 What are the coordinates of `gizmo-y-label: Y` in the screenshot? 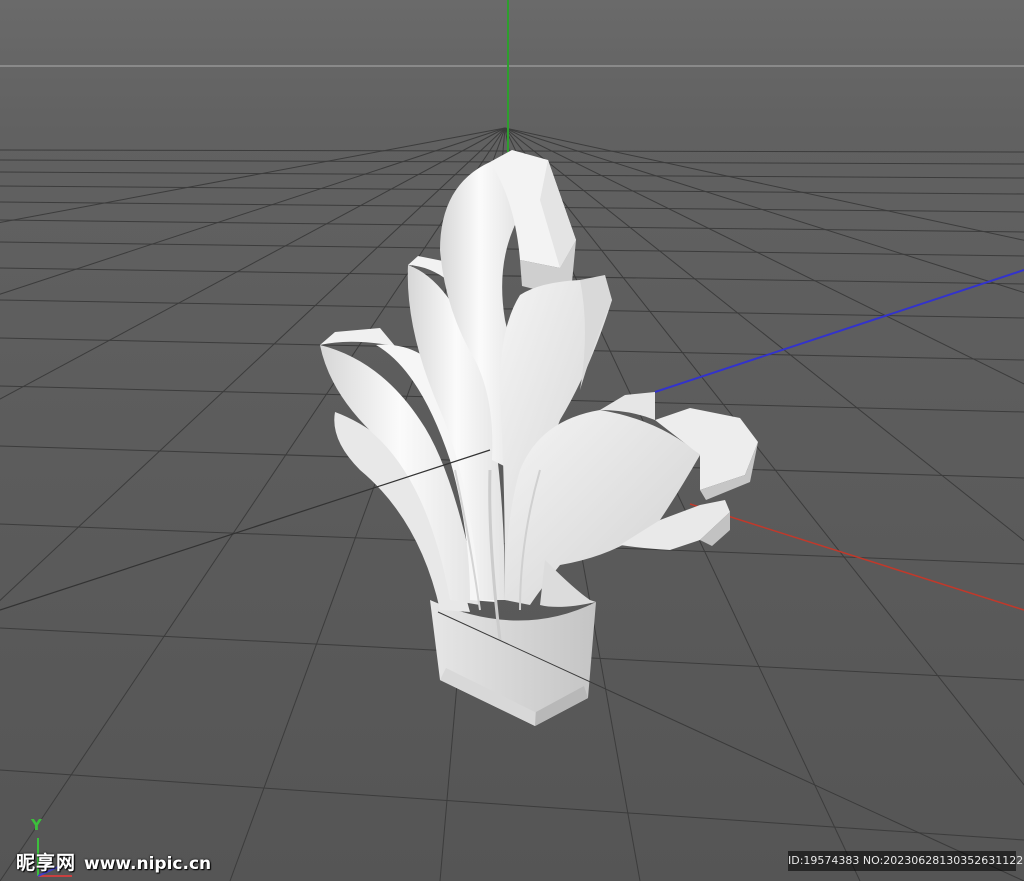 It's located at (36, 825).